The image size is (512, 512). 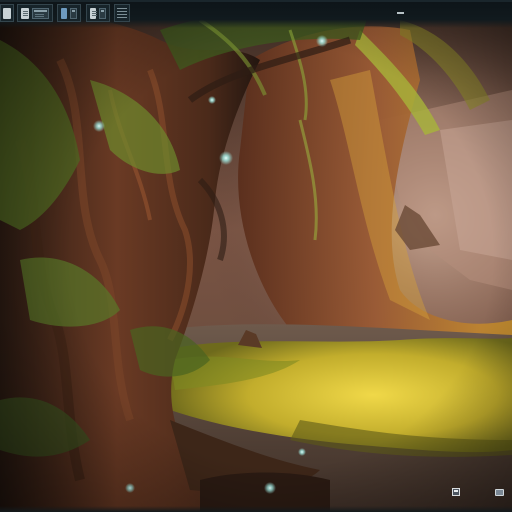 I want to click on taskbar-border, so click(x=256, y=1).